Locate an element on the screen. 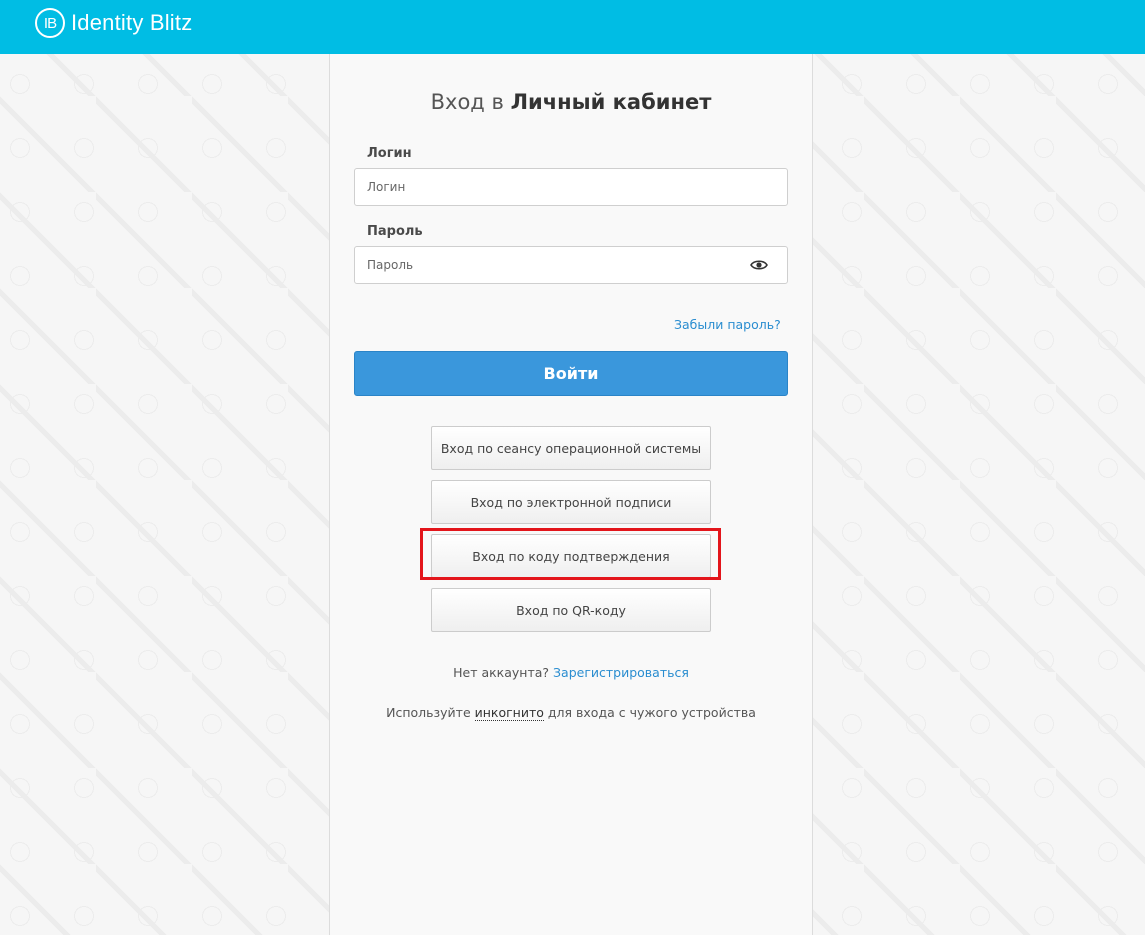  top-bar: IB Identity Blitz is located at coordinates (572, 27).